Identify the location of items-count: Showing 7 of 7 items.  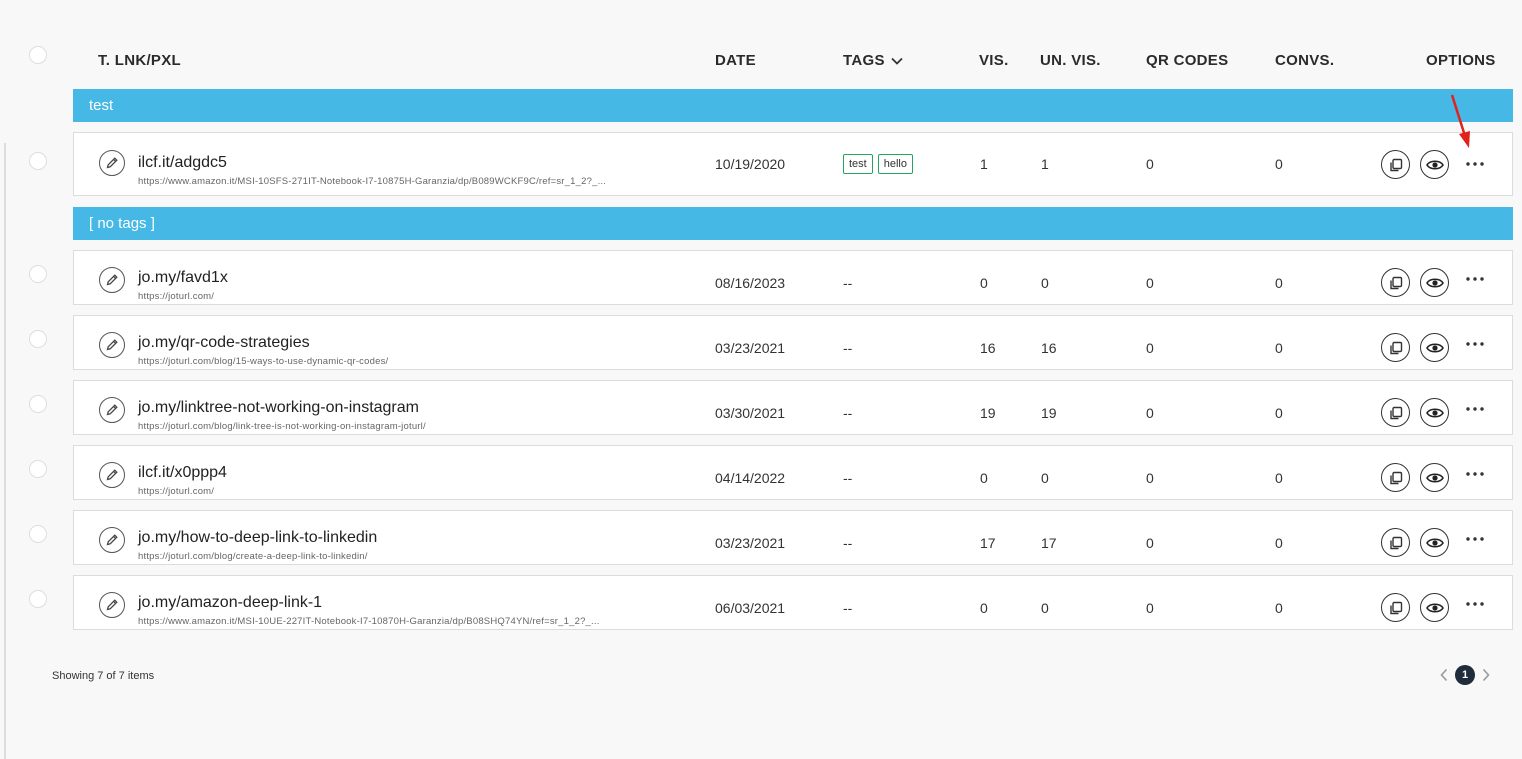
(103, 676).